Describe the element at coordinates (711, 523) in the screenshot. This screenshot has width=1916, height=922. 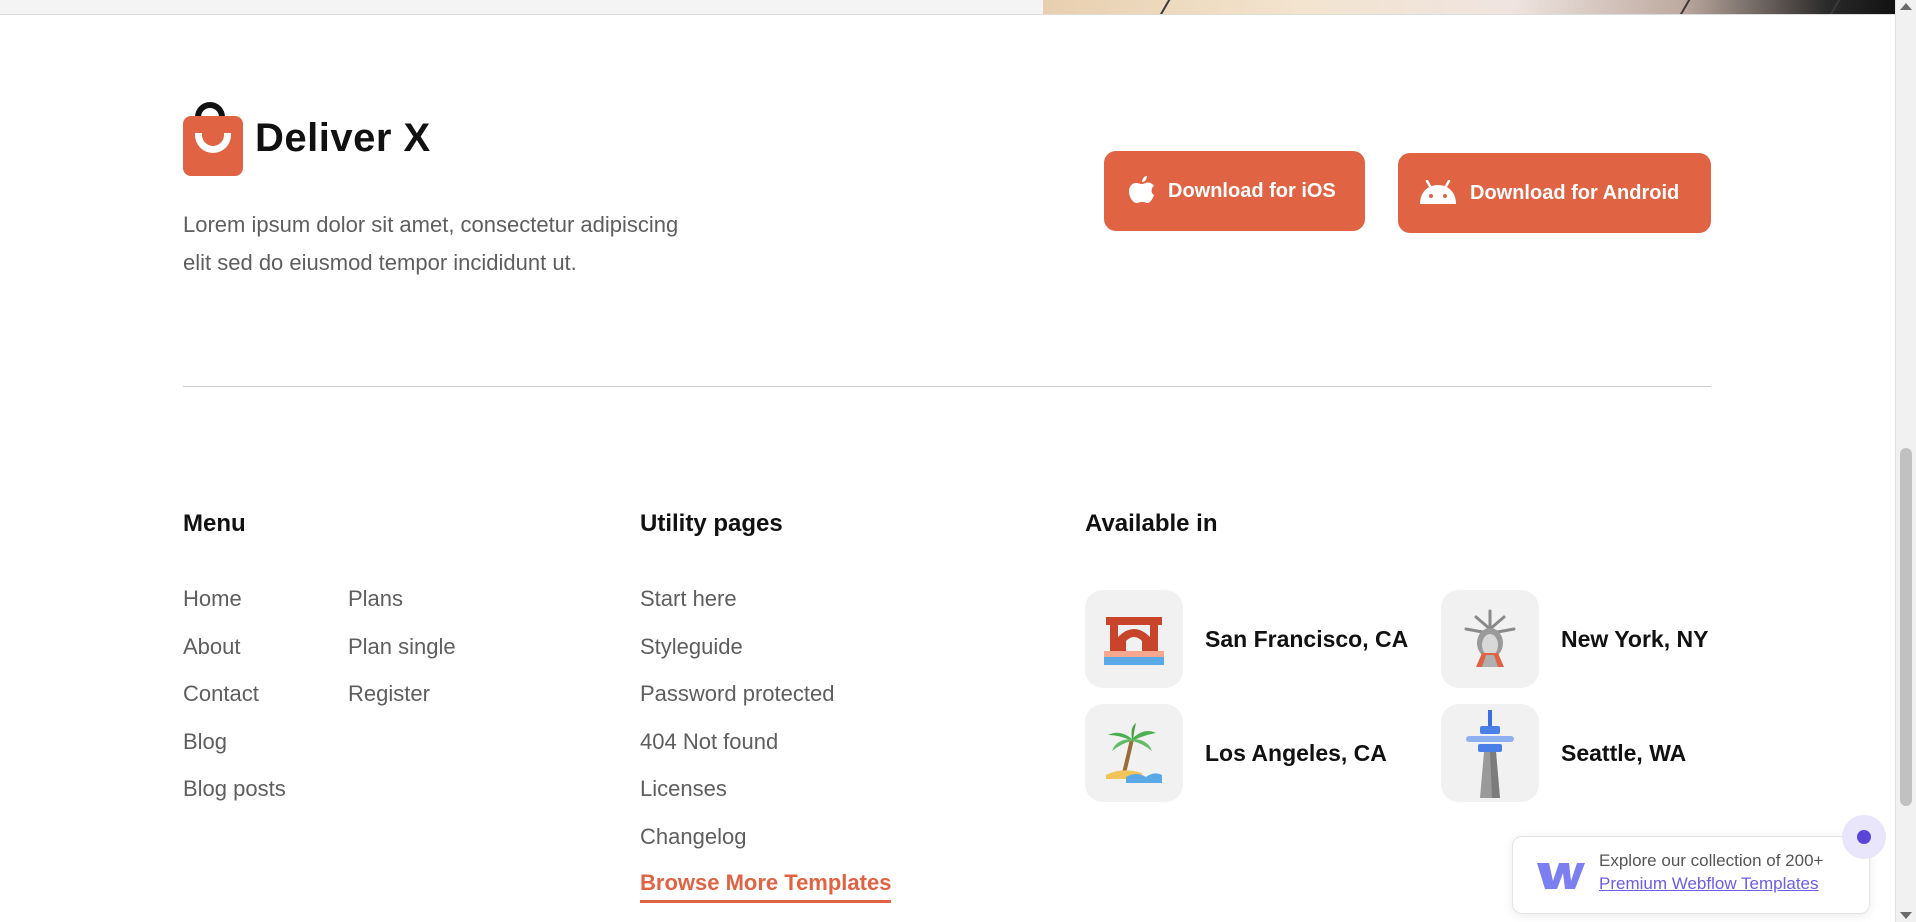
I see `utility-title: Utility pages` at that location.